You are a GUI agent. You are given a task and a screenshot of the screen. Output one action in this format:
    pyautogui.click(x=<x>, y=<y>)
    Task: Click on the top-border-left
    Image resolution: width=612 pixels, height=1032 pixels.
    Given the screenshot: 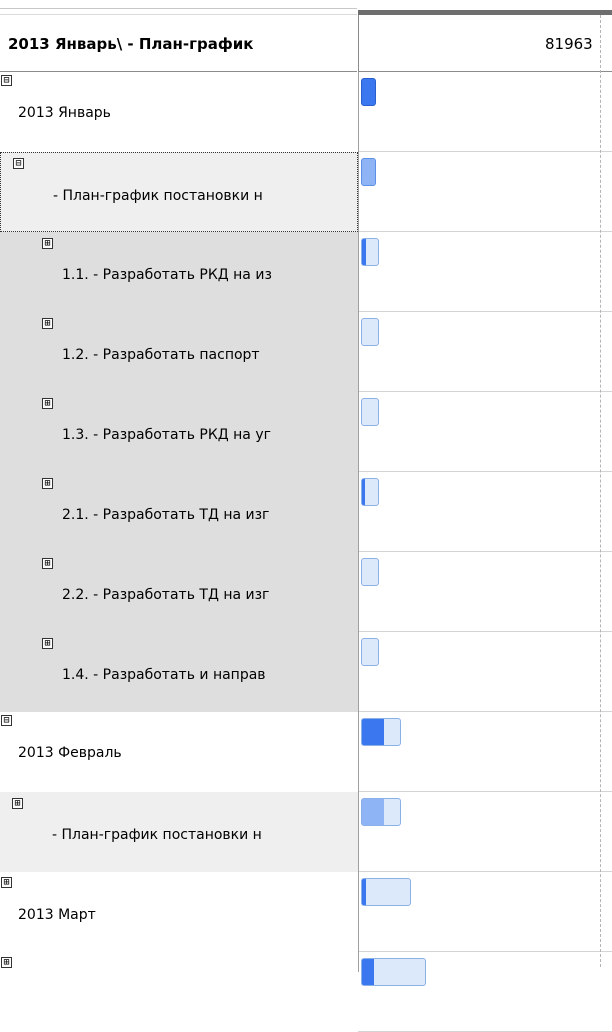 What is the action you would take?
    pyautogui.click(x=178, y=8)
    